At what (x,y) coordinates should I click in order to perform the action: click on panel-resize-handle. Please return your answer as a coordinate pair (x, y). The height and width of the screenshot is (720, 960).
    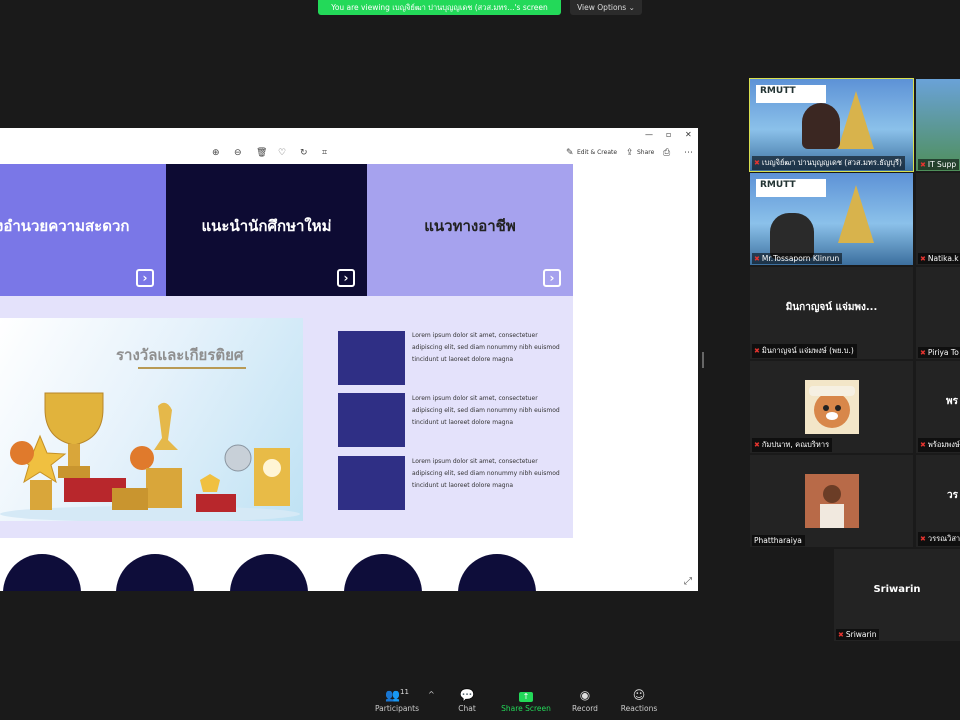
    Looking at the image, I should click on (703, 360).